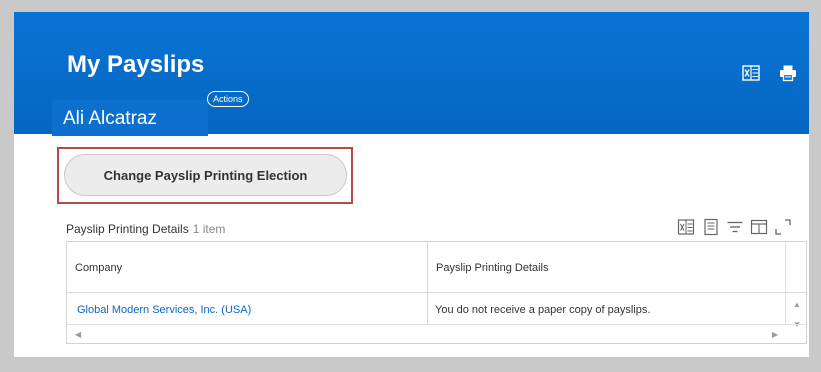 The image size is (821, 372). I want to click on change-printing-election-button: Change Payslip Printing Election, so click(205, 175).